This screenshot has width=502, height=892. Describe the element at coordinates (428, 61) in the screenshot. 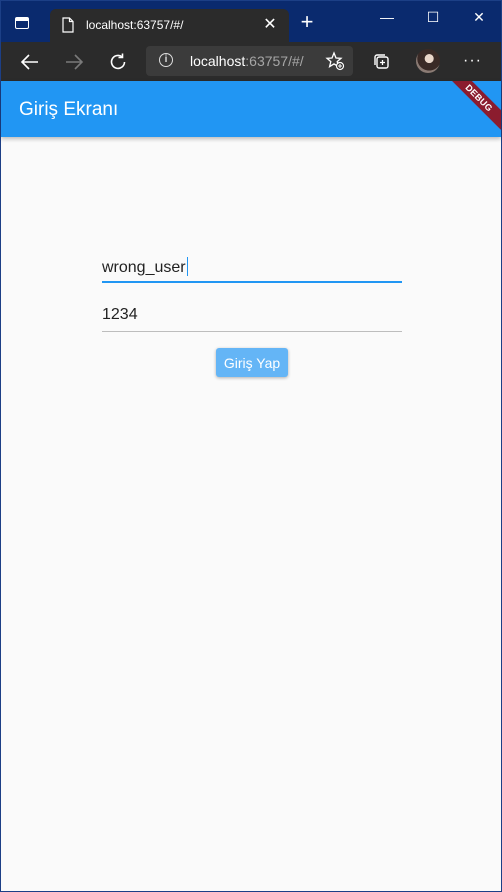

I see `profile-avatar` at that location.